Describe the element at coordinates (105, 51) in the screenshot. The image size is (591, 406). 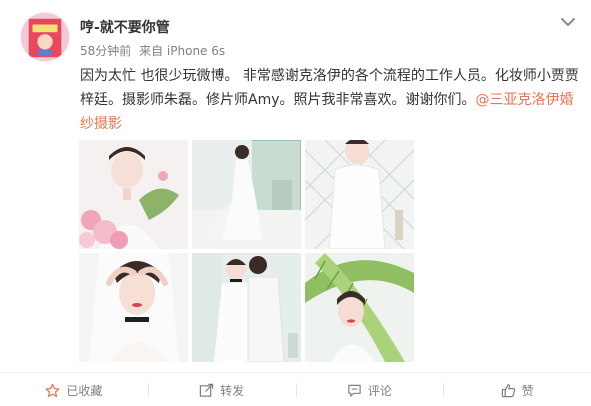
I see `post-time: 58分钟前` at that location.